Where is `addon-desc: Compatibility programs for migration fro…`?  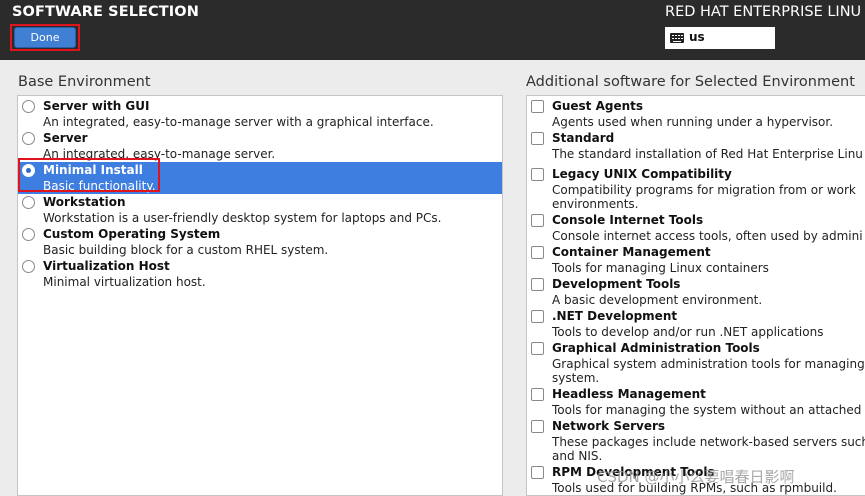 addon-desc: Compatibility programs for migration fro… is located at coordinates (704, 197).